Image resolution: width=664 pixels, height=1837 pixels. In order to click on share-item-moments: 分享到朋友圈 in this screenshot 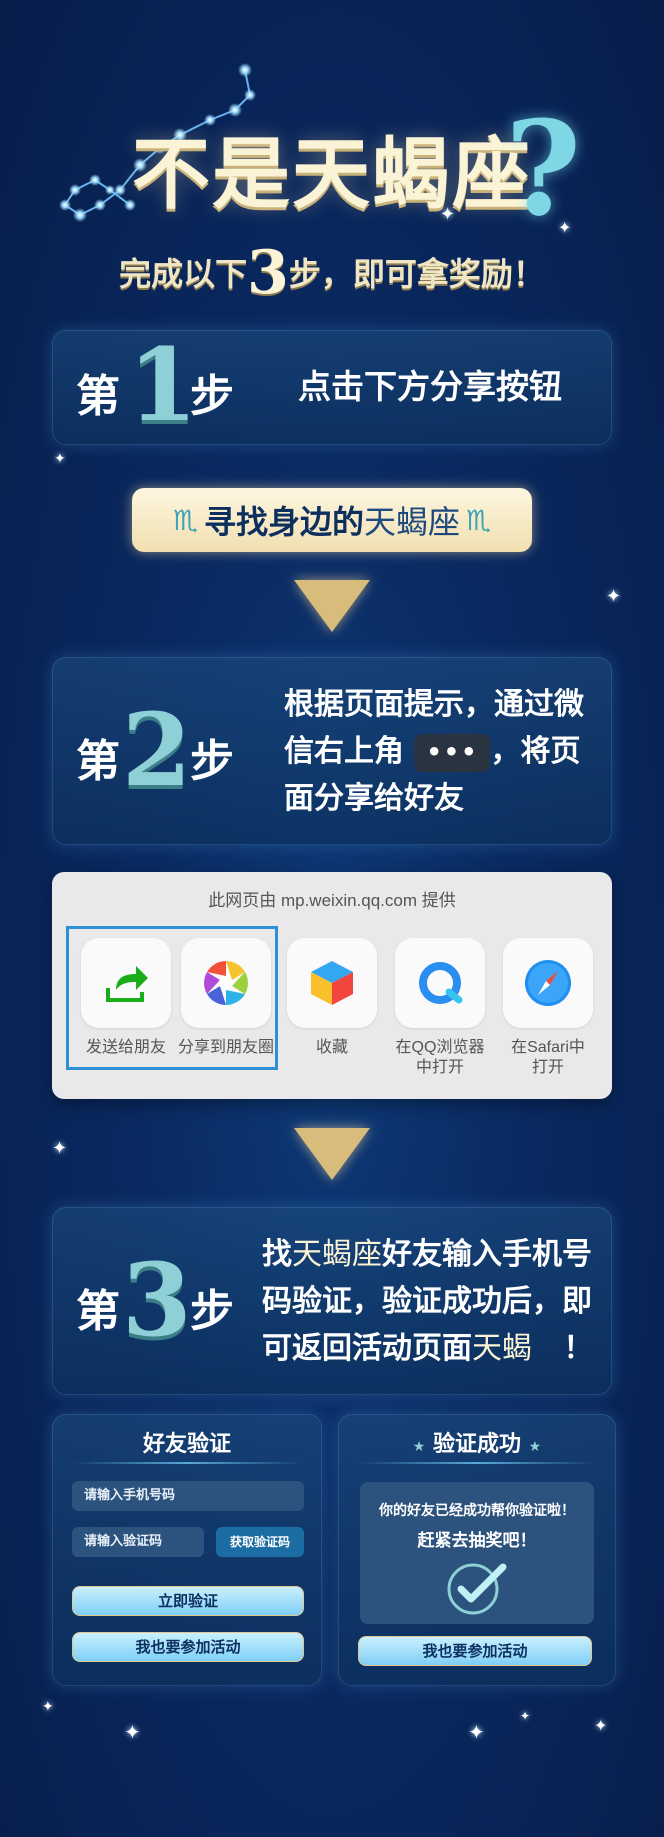, I will do `click(226, 998)`.